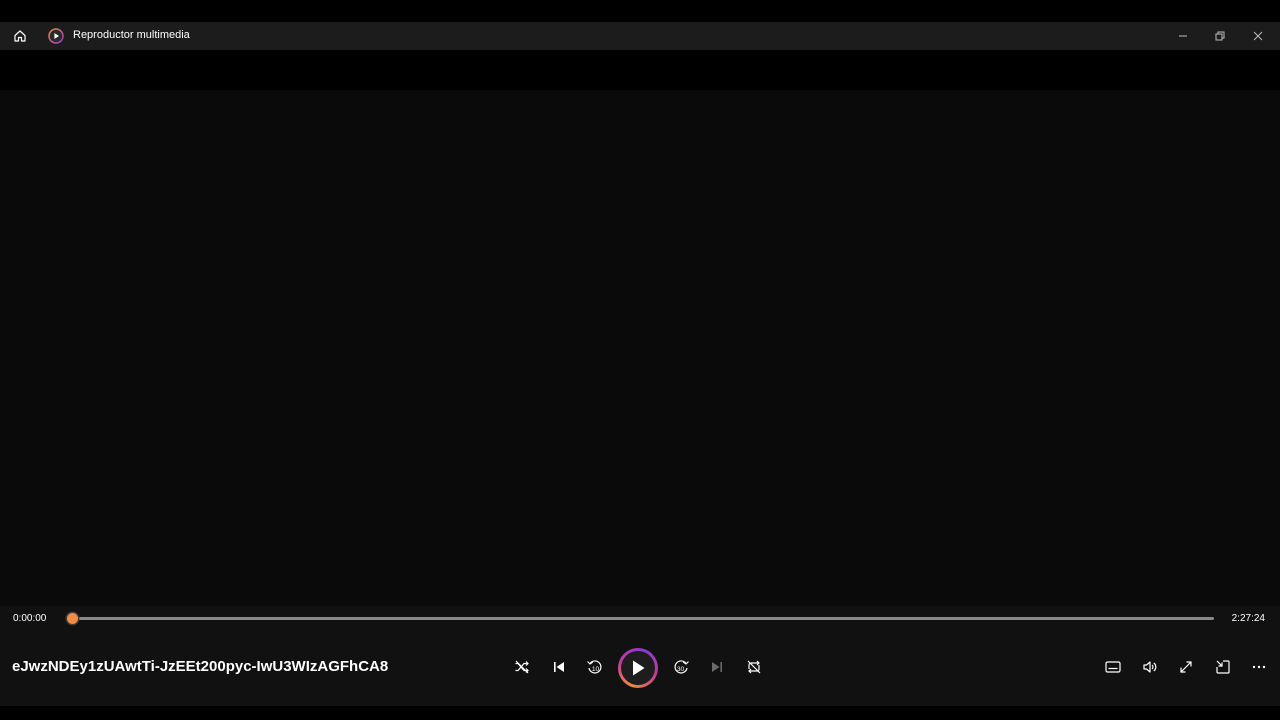 The height and width of the screenshot is (720, 1280). I want to click on restore-button, so click(1220, 36).